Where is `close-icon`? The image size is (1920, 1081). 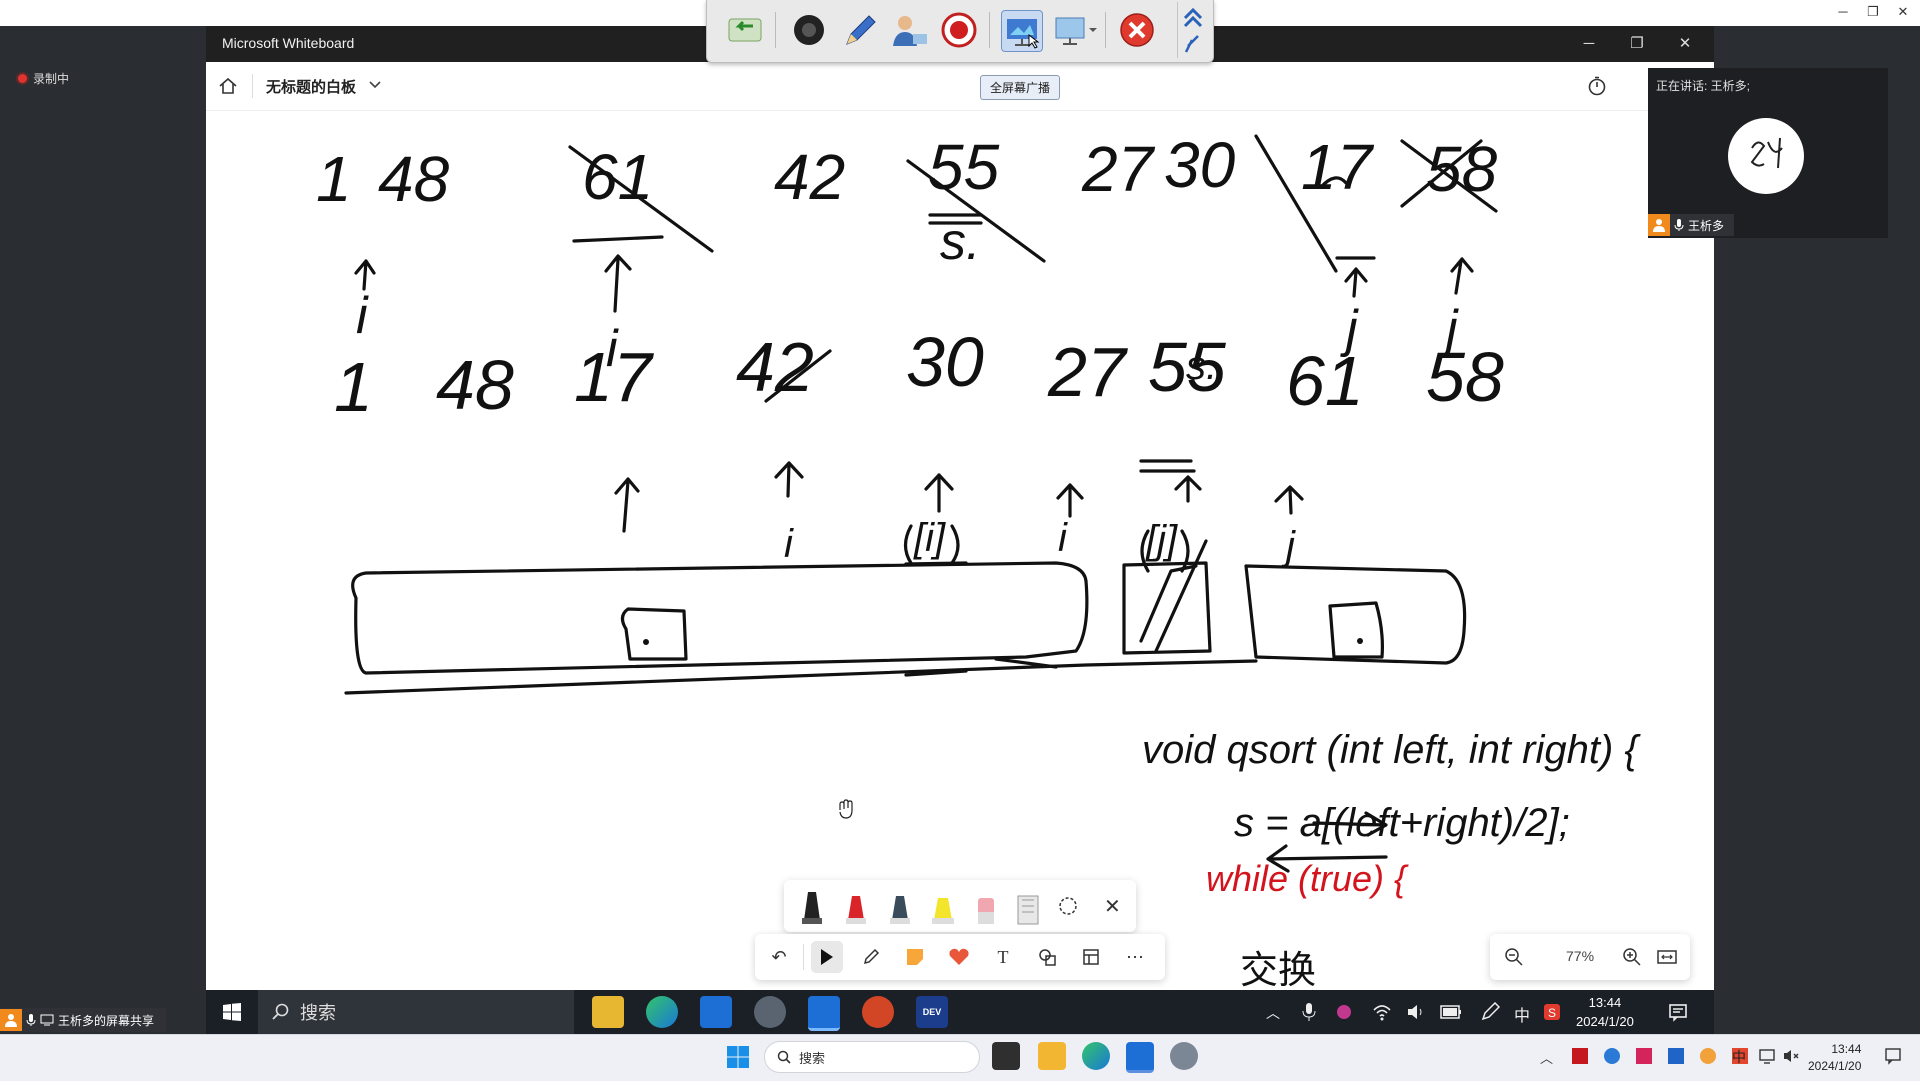
close-icon is located at coordinates (1137, 30).